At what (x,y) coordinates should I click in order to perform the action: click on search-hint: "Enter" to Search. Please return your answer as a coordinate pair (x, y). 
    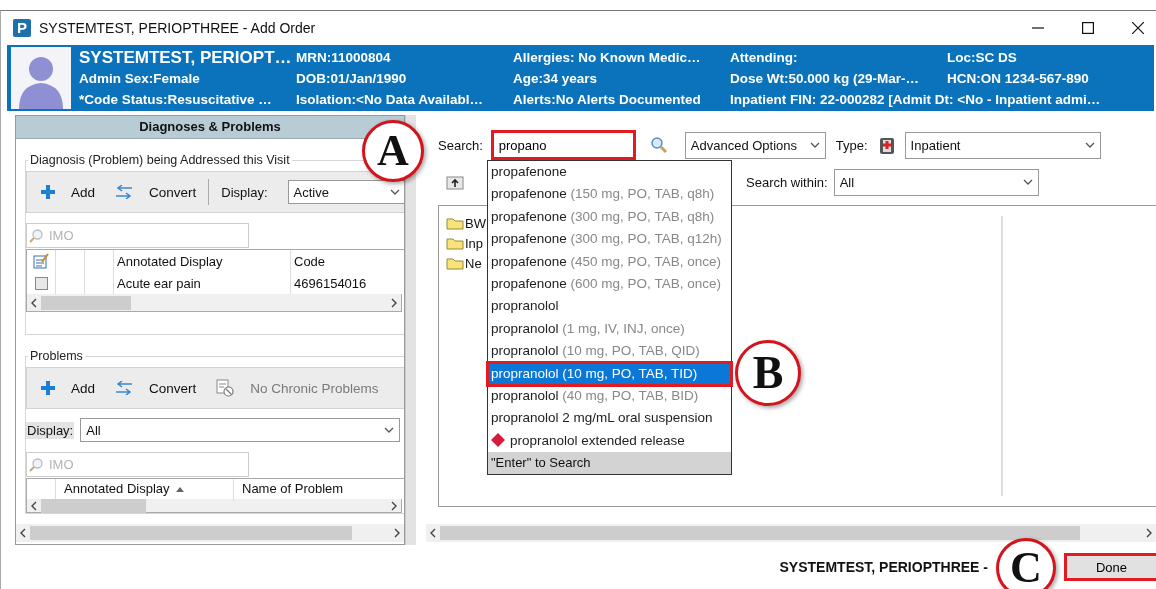
    Looking at the image, I should click on (609, 463).